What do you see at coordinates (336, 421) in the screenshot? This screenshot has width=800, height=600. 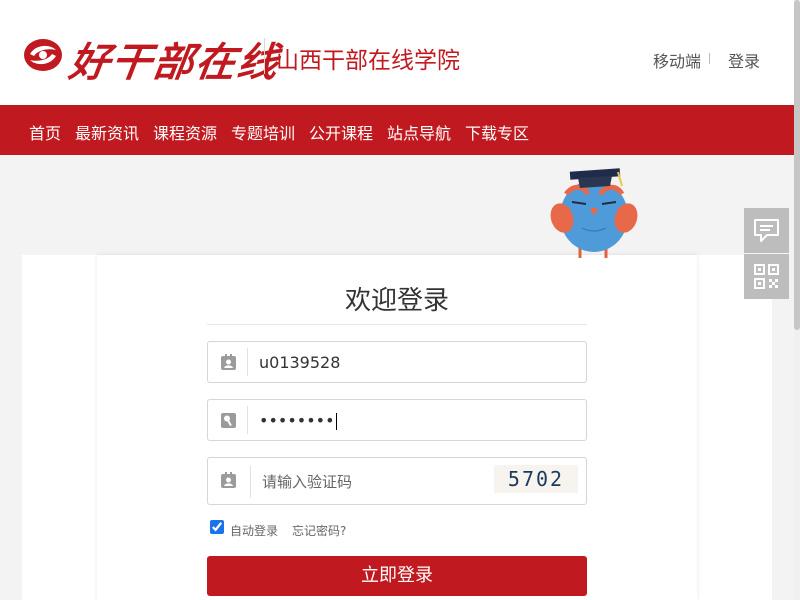 I see `text-caret` at bounding box center [336, 421].